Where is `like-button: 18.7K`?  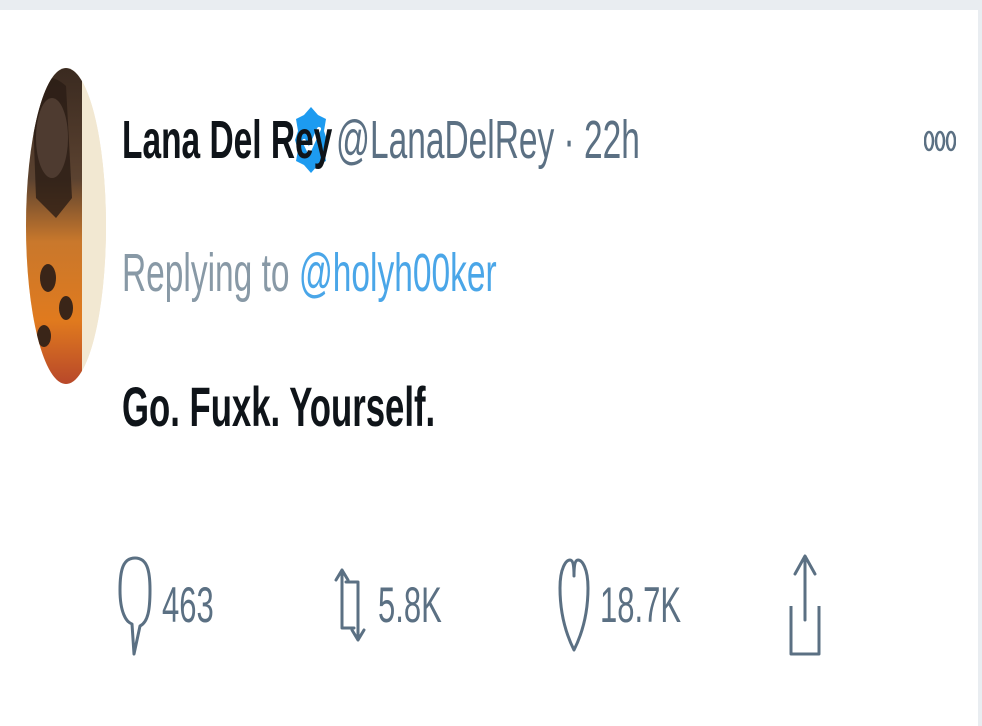
like-button: 18.7K is located at coordinates (644, 605).